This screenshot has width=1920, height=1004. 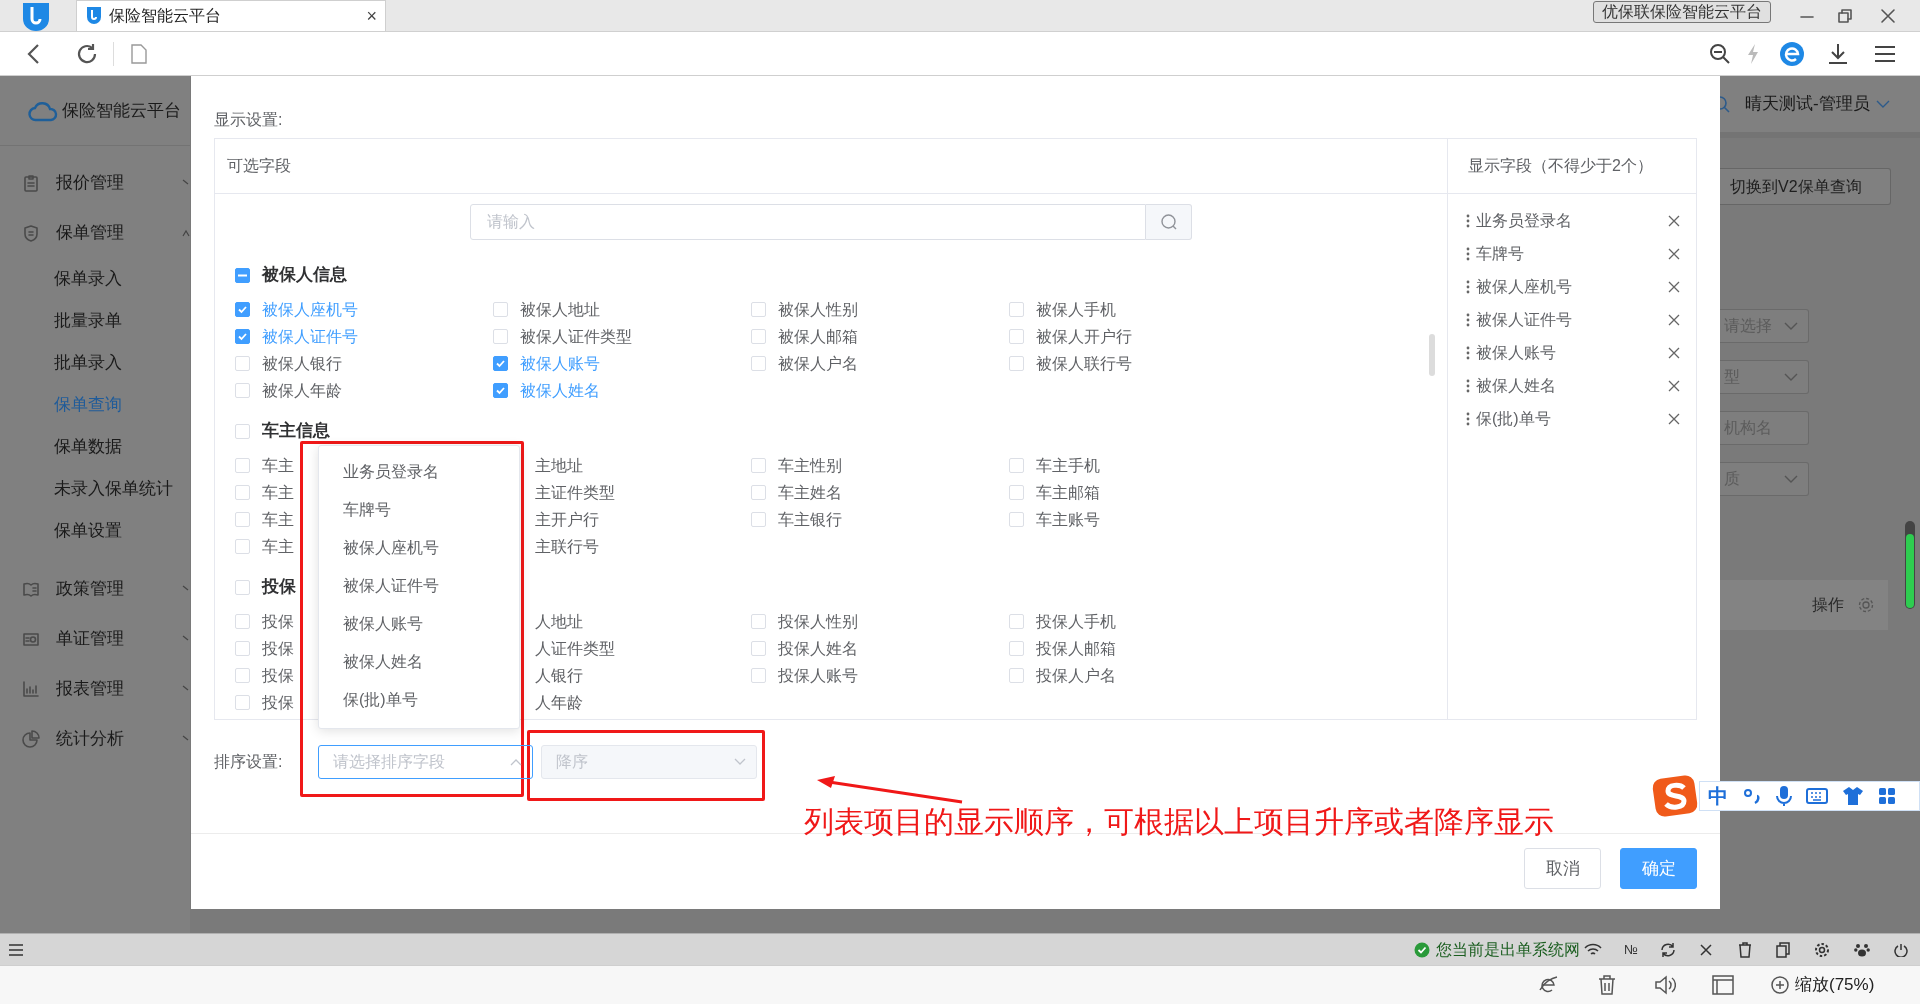 What do you see at coordinates (1780, 985) in the screenshot?
I see `zoom-in-icon` at bounding box center [1780, 985].